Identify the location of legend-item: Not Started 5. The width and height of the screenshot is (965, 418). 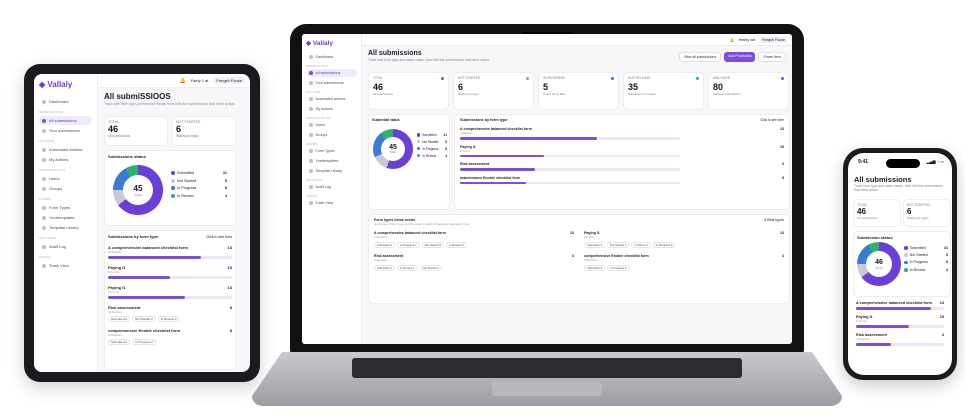
(432, 142).